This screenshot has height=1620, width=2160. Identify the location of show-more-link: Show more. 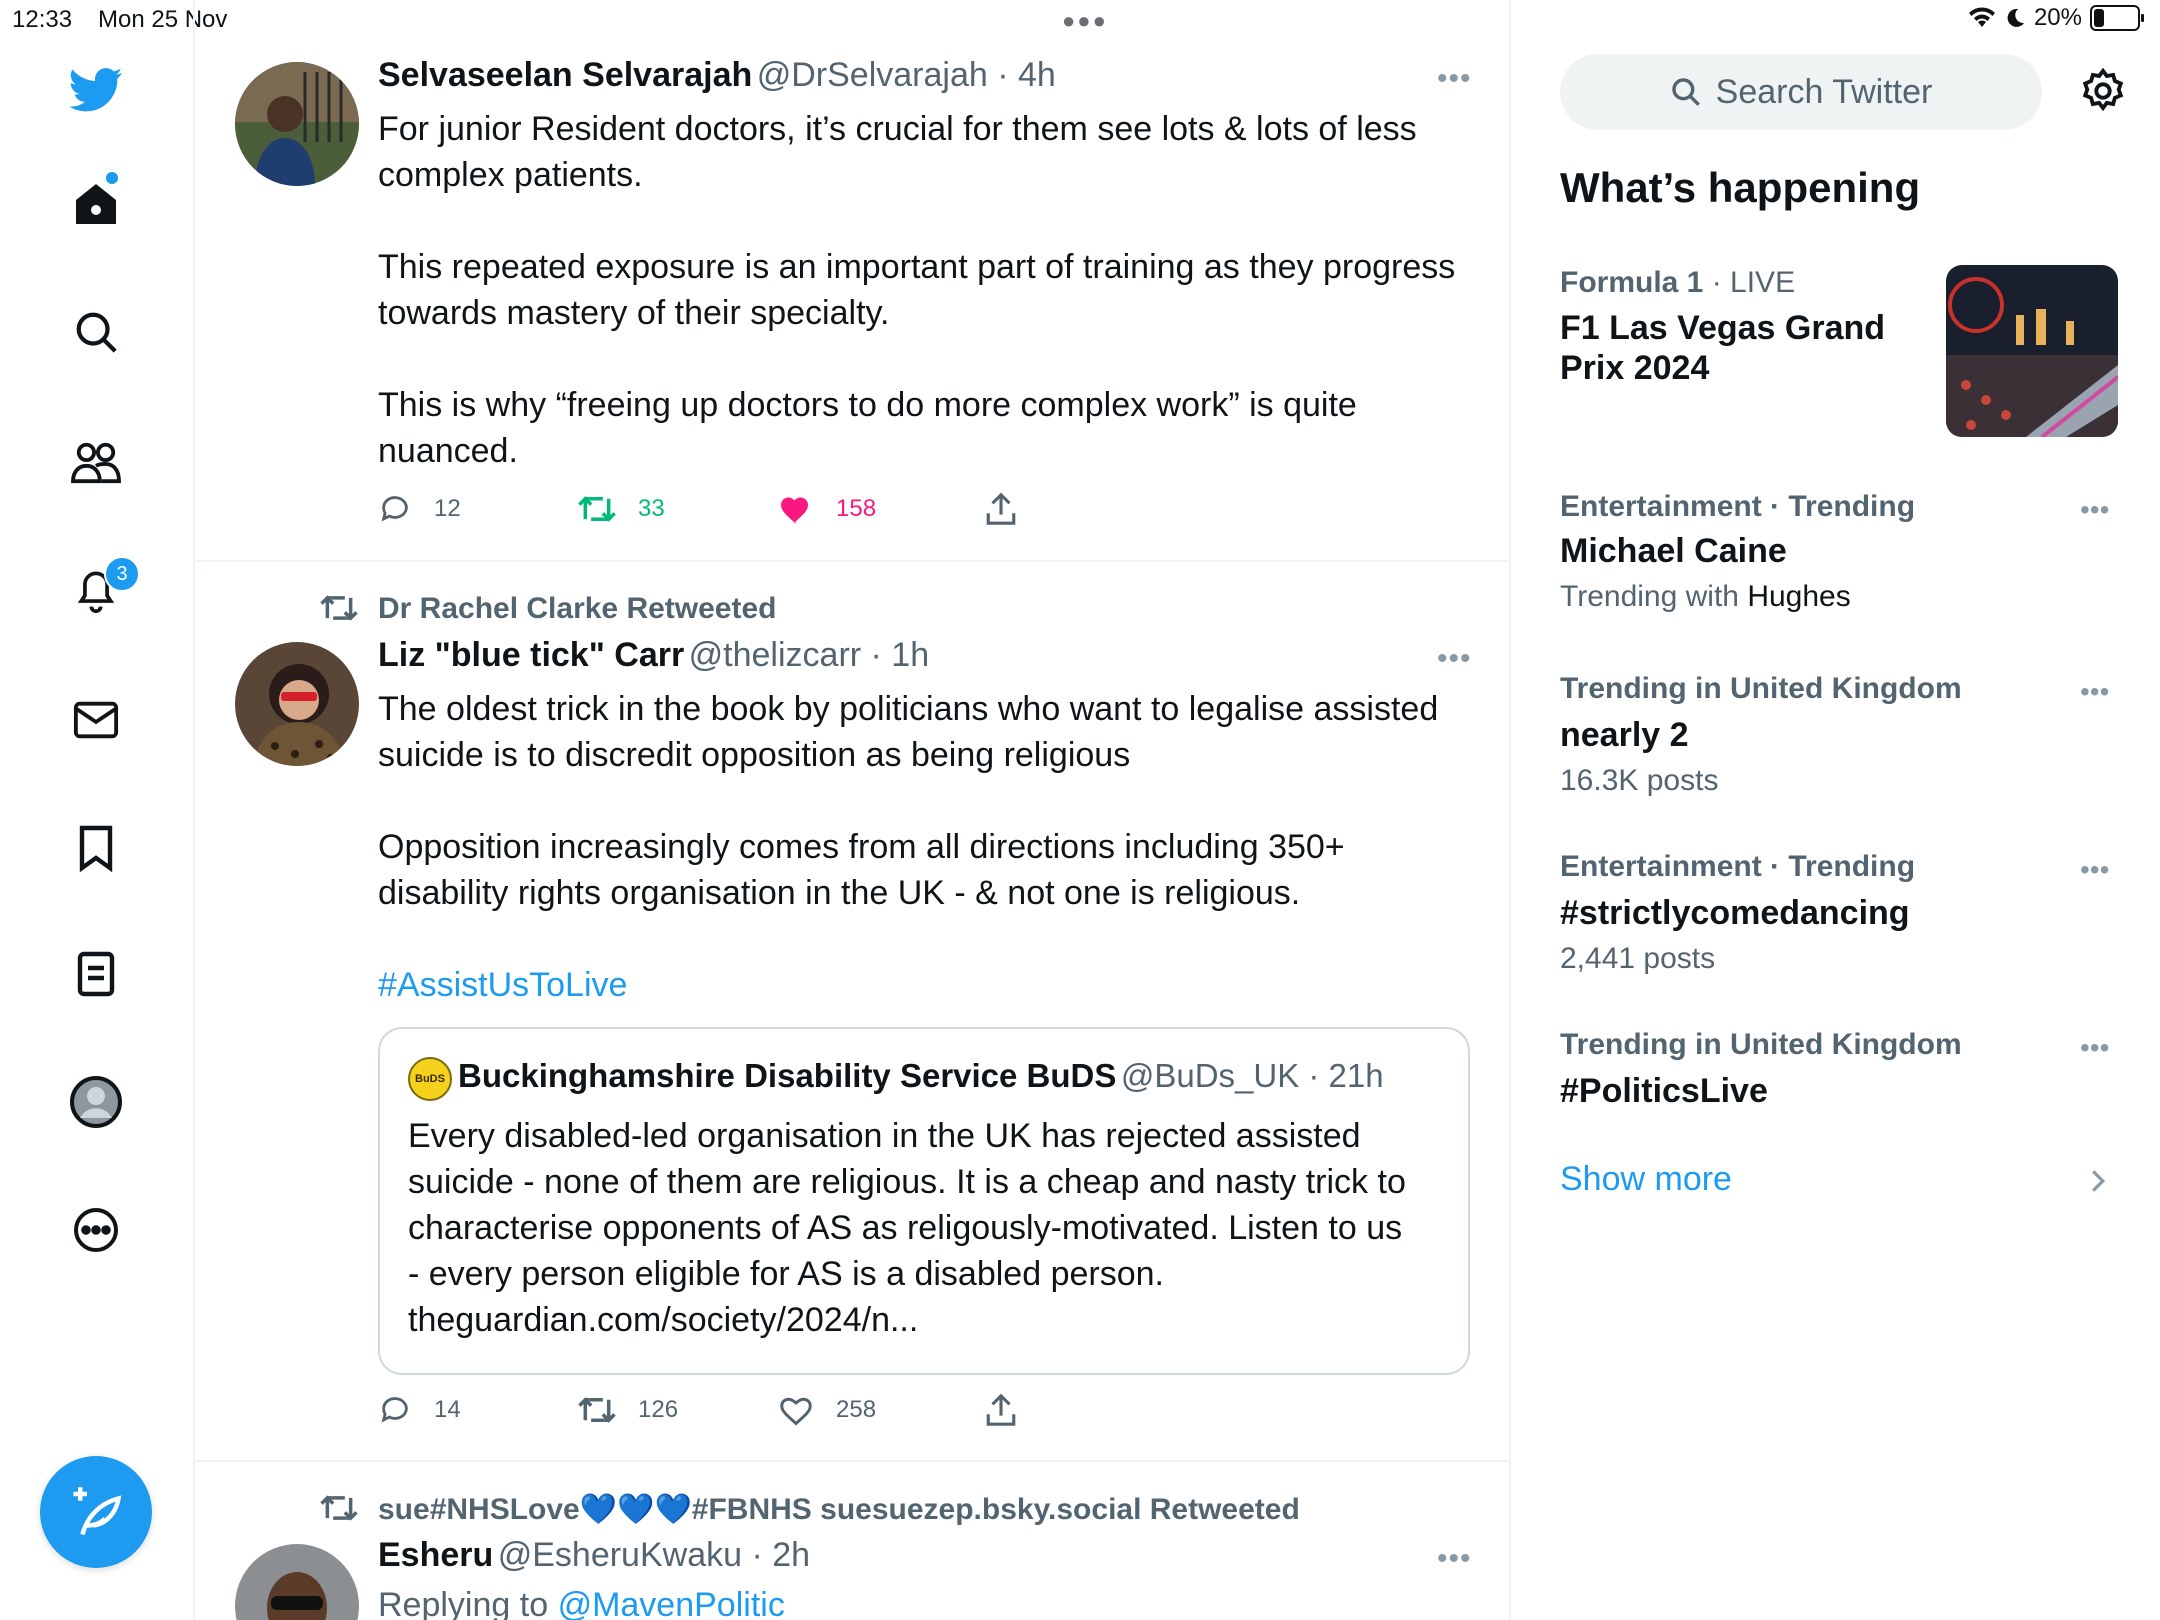
(1646, 1179).